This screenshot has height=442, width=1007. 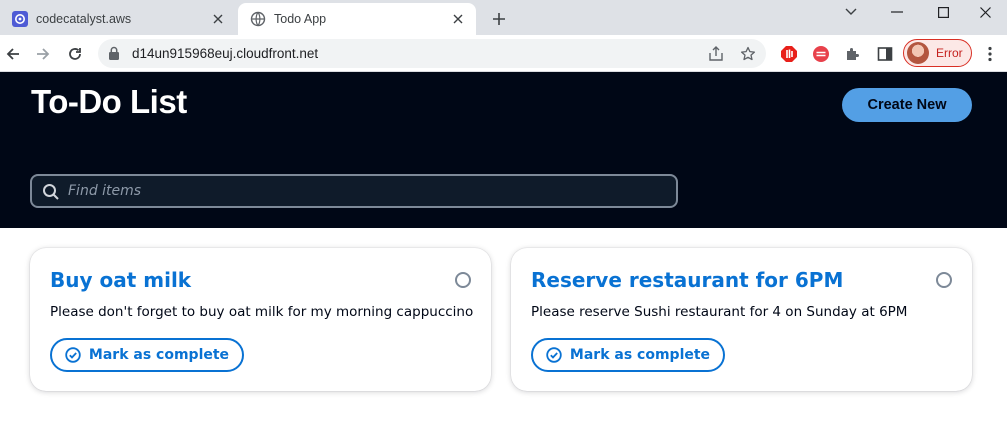 I want to click on browser-tab-strip: codecatalyst.aws Todo App, so click(x=503, y=17).